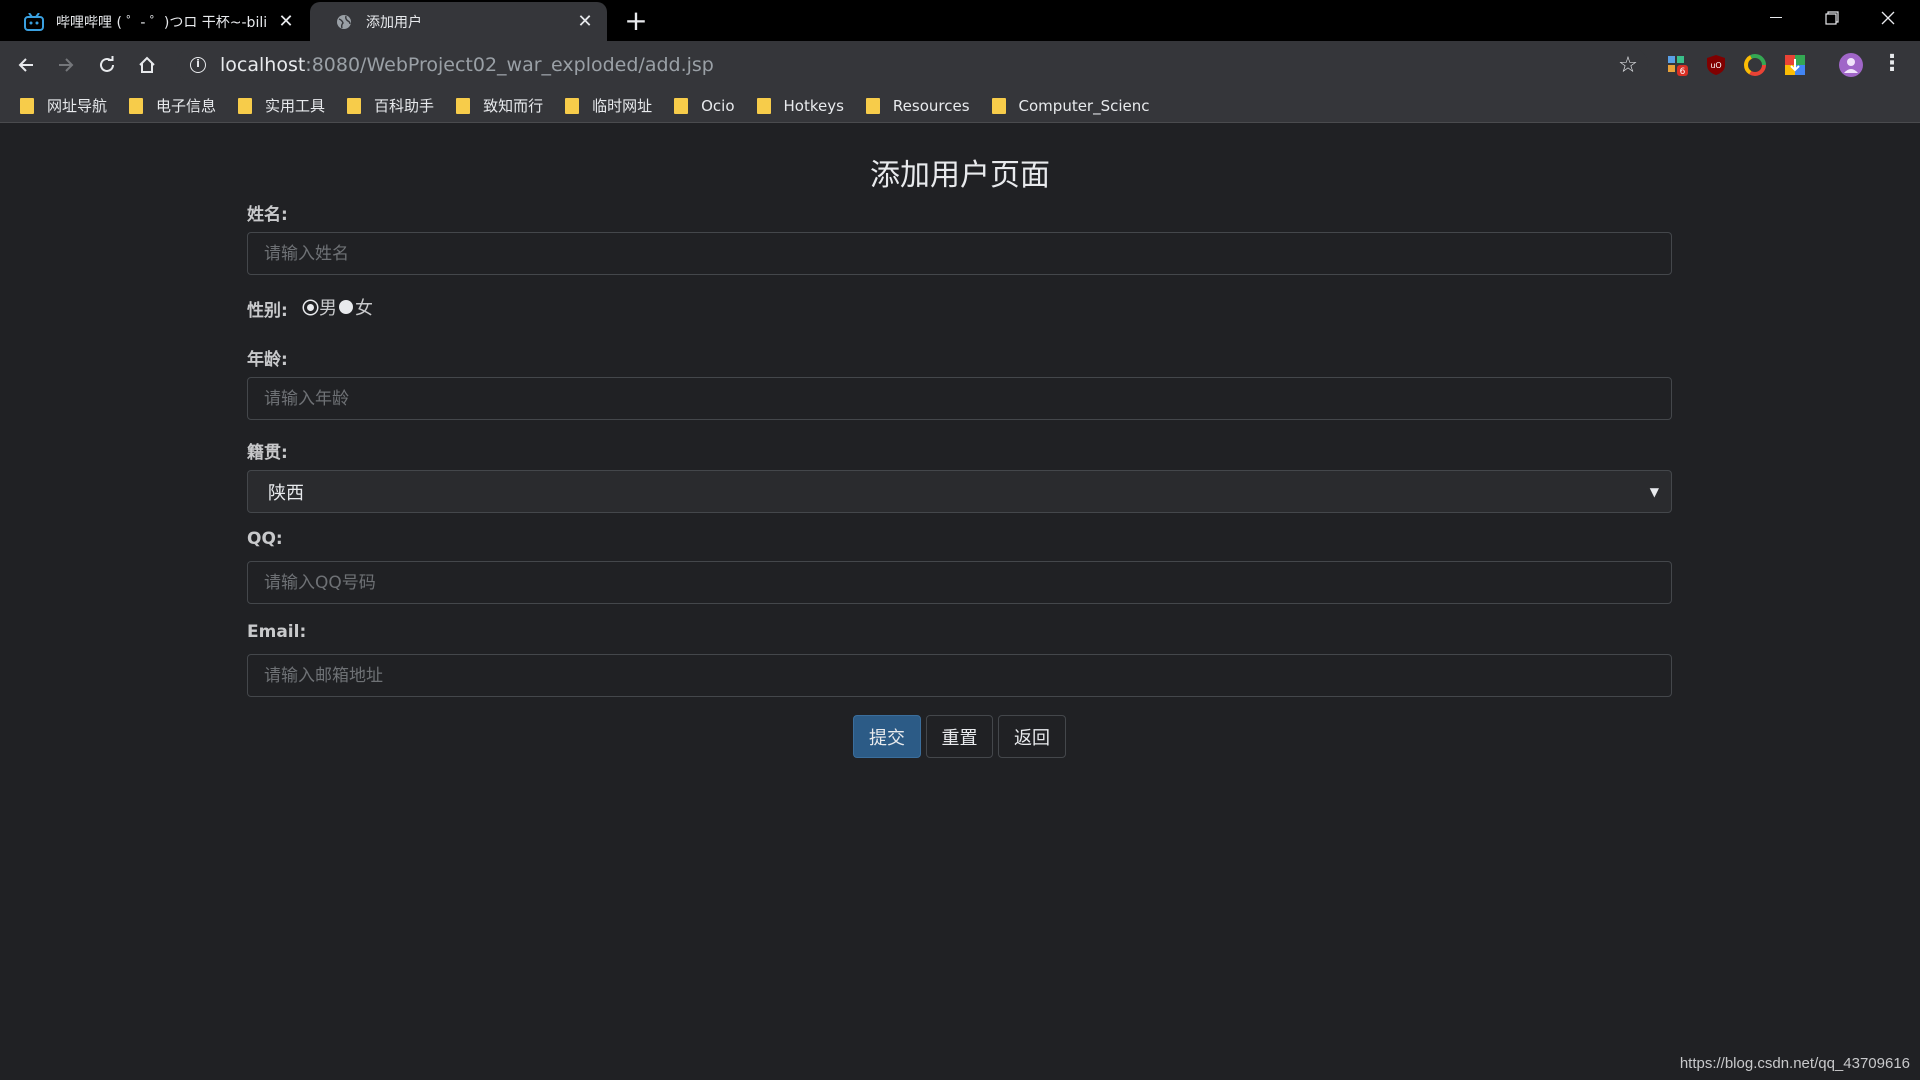 This screenshot has width=1920, height=1080. What do you see at coordinates (636, 21) in the screenshot?
I see `new-tab-plus-icon: +` at bounding box center [636, 21].